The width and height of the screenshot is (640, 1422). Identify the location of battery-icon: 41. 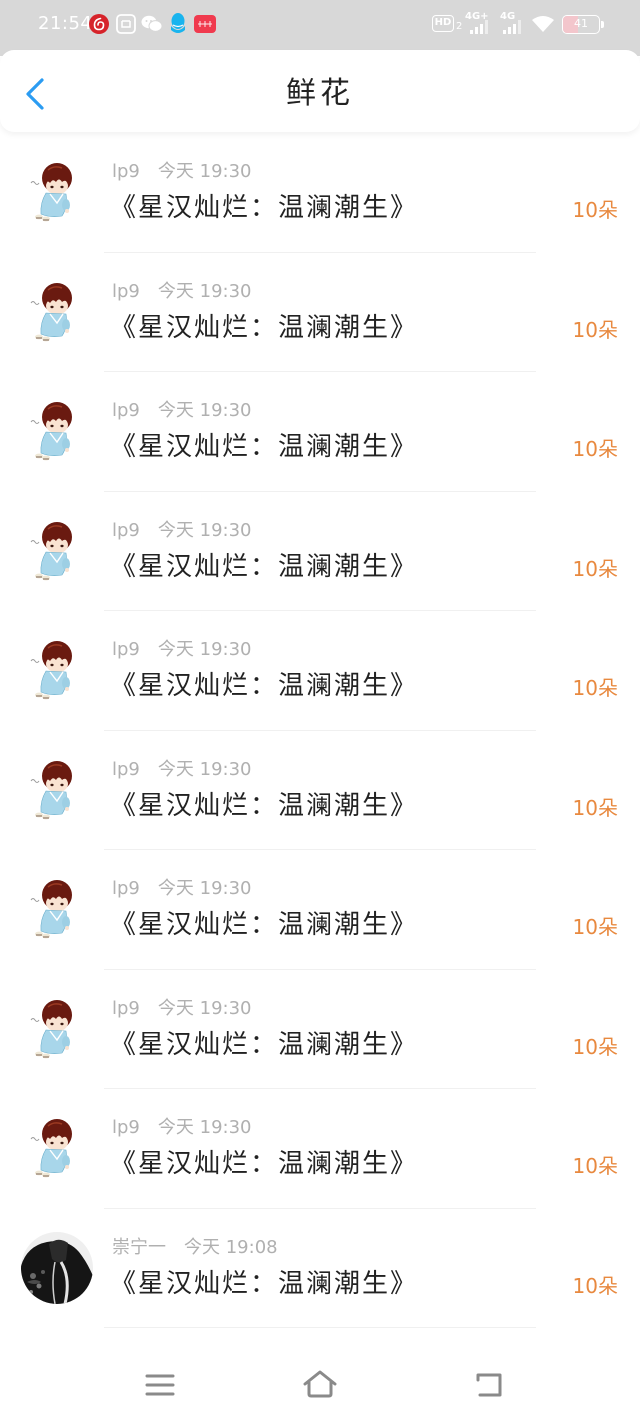
(581, 24).